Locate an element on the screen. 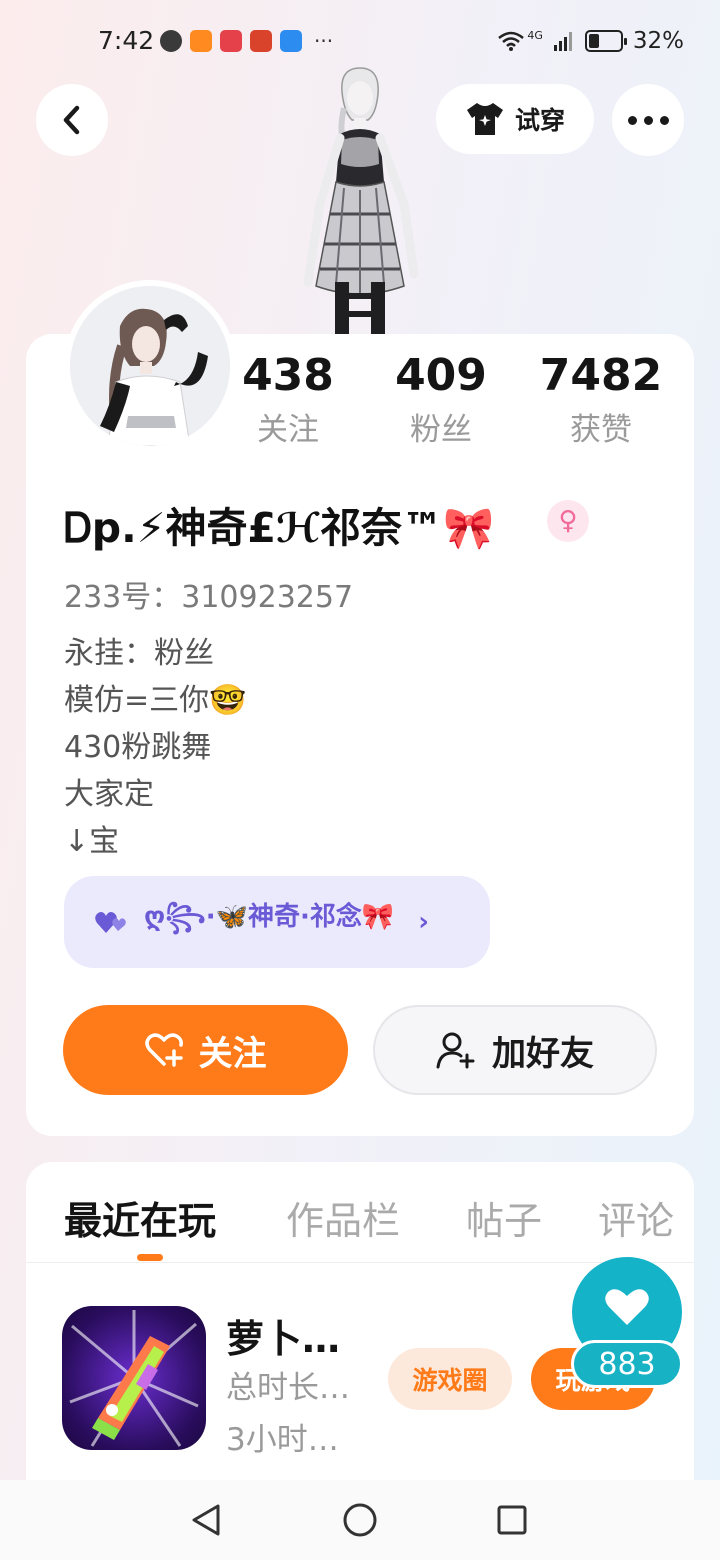 The height and width of the screenshot is (1560, 720). status-right: 4G 32% is located at coordinates (590, 41).